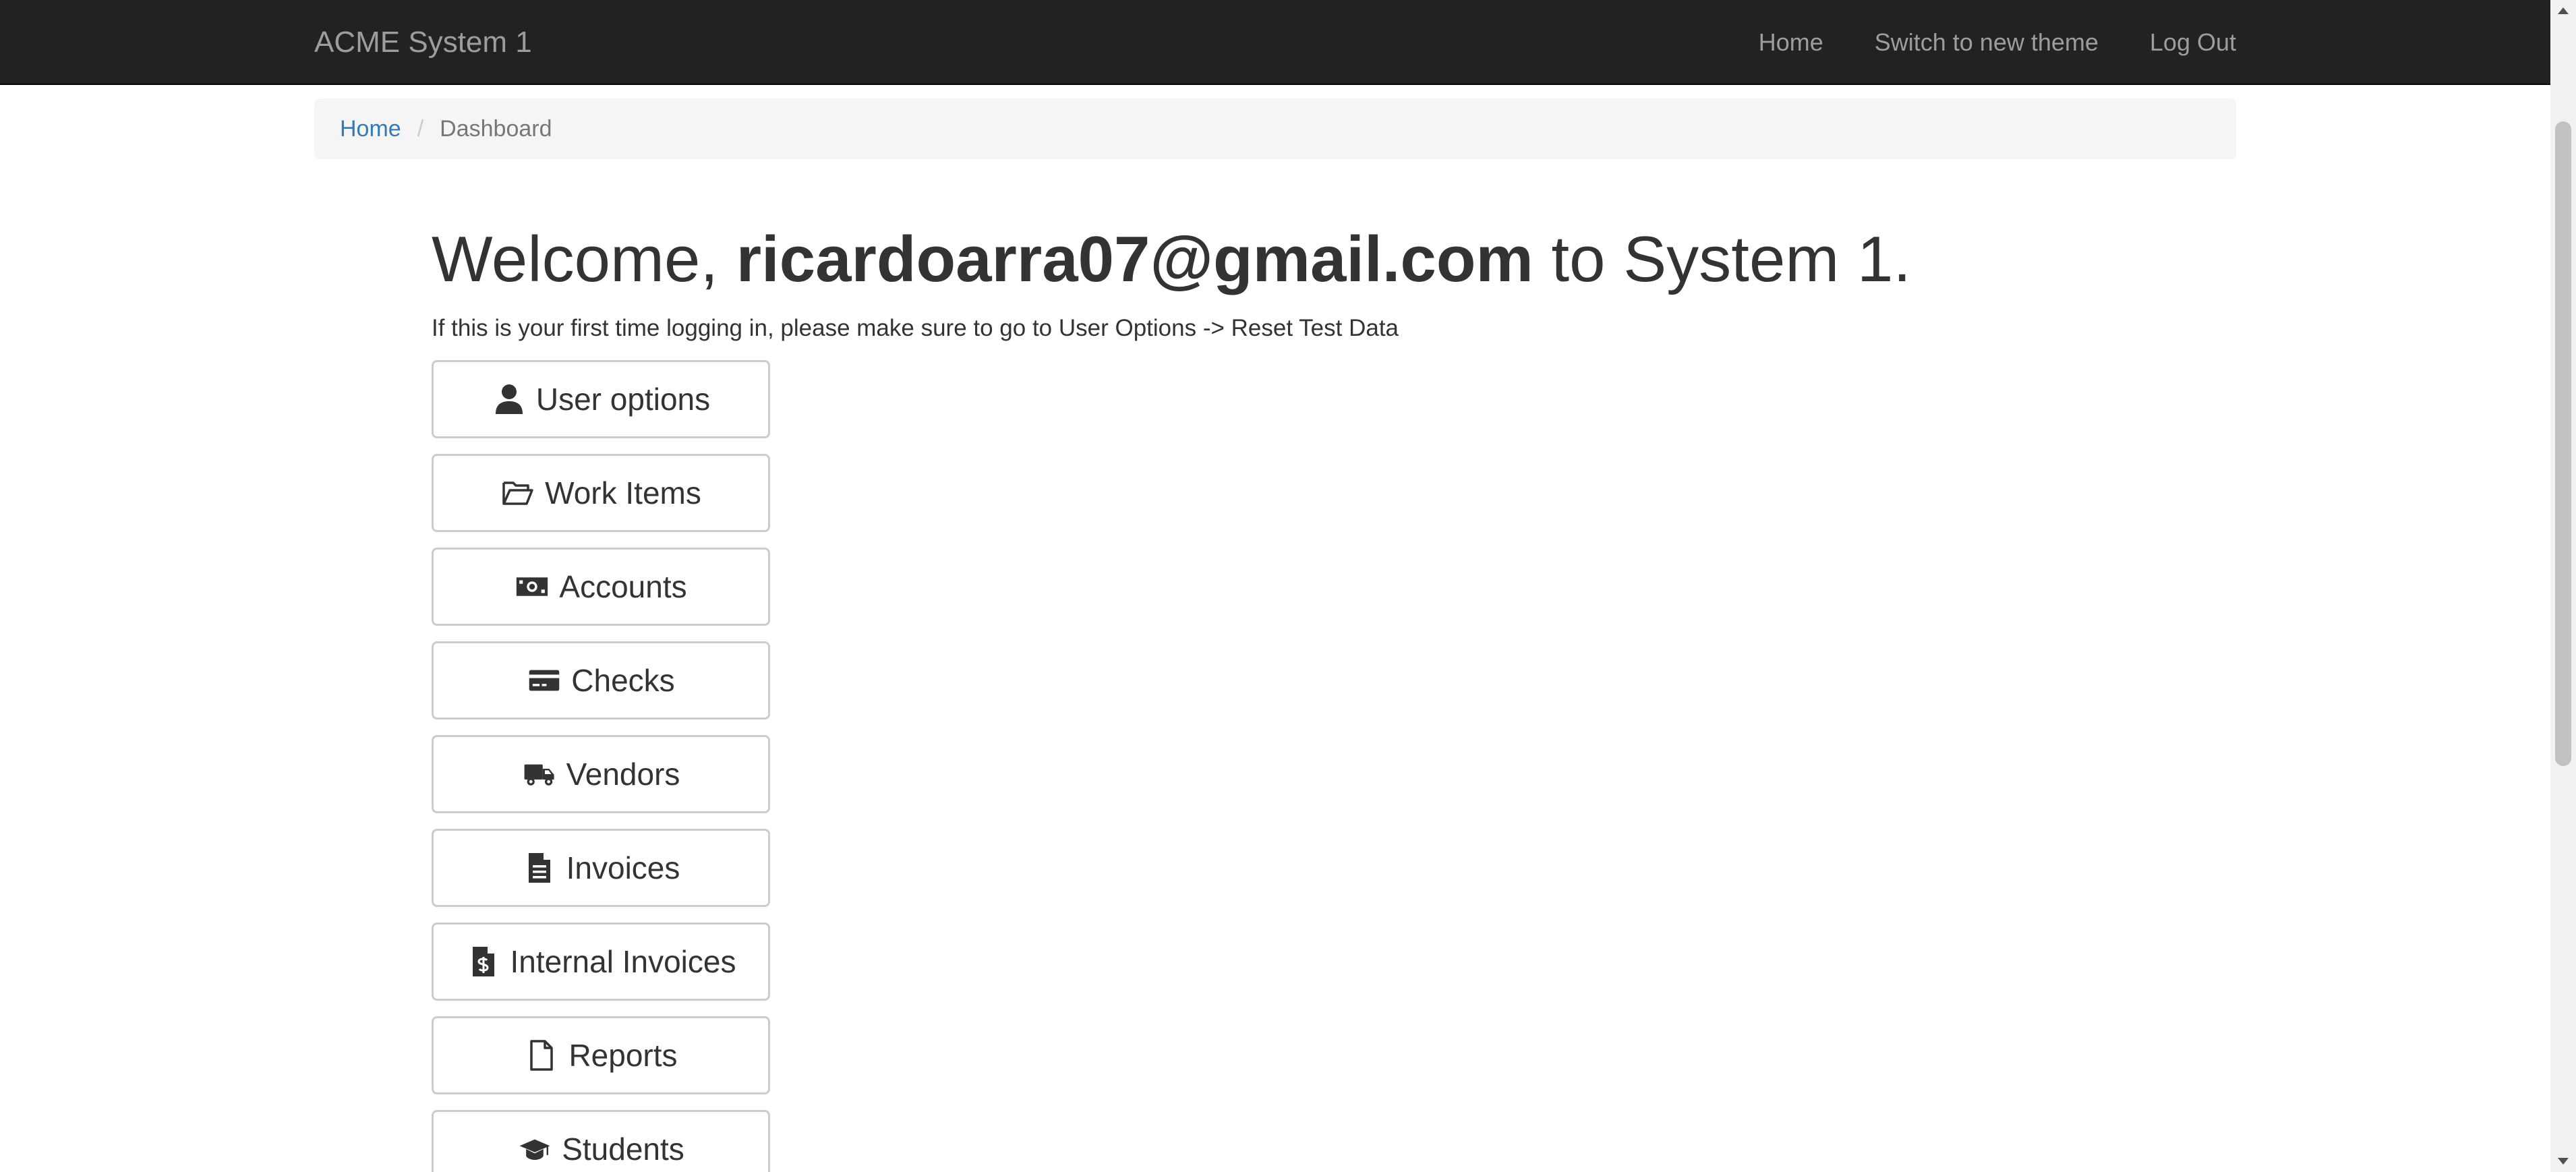  I want to click on vertical-scrollbar, so click(2563, 586).